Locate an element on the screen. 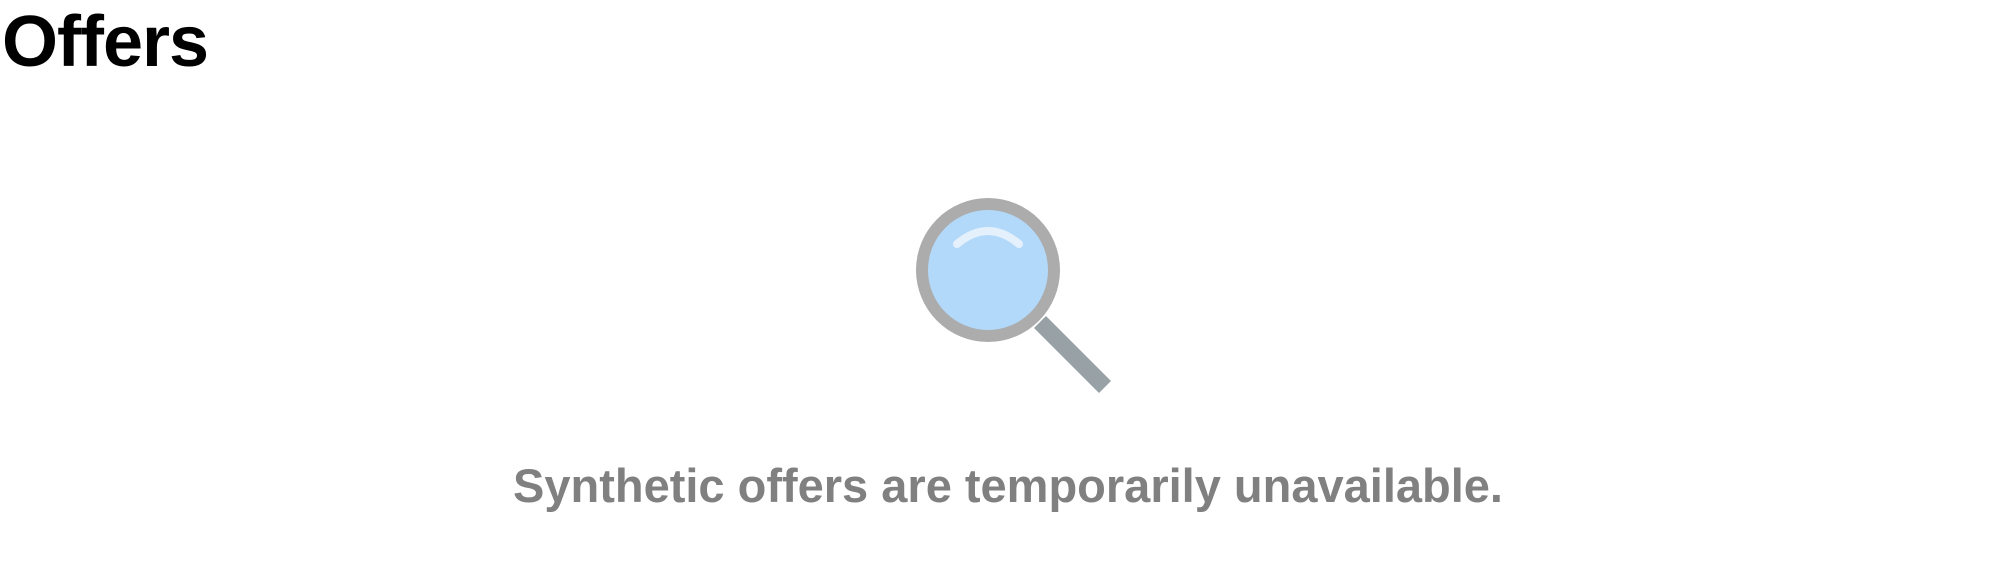 This screenshot has height=588, width=2016. magnifying-glass-icon is located at coordinates (1014, 296).